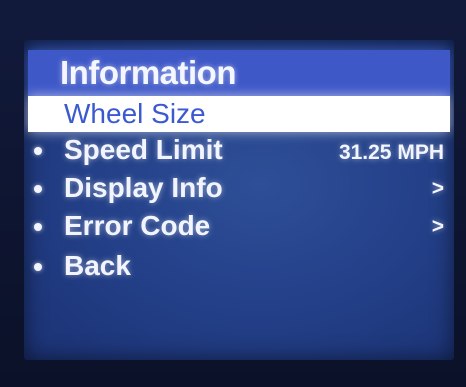  Describe the element at coordinates (239, 266) in the screenshot. I see `menu-item-back: Back` at that location.